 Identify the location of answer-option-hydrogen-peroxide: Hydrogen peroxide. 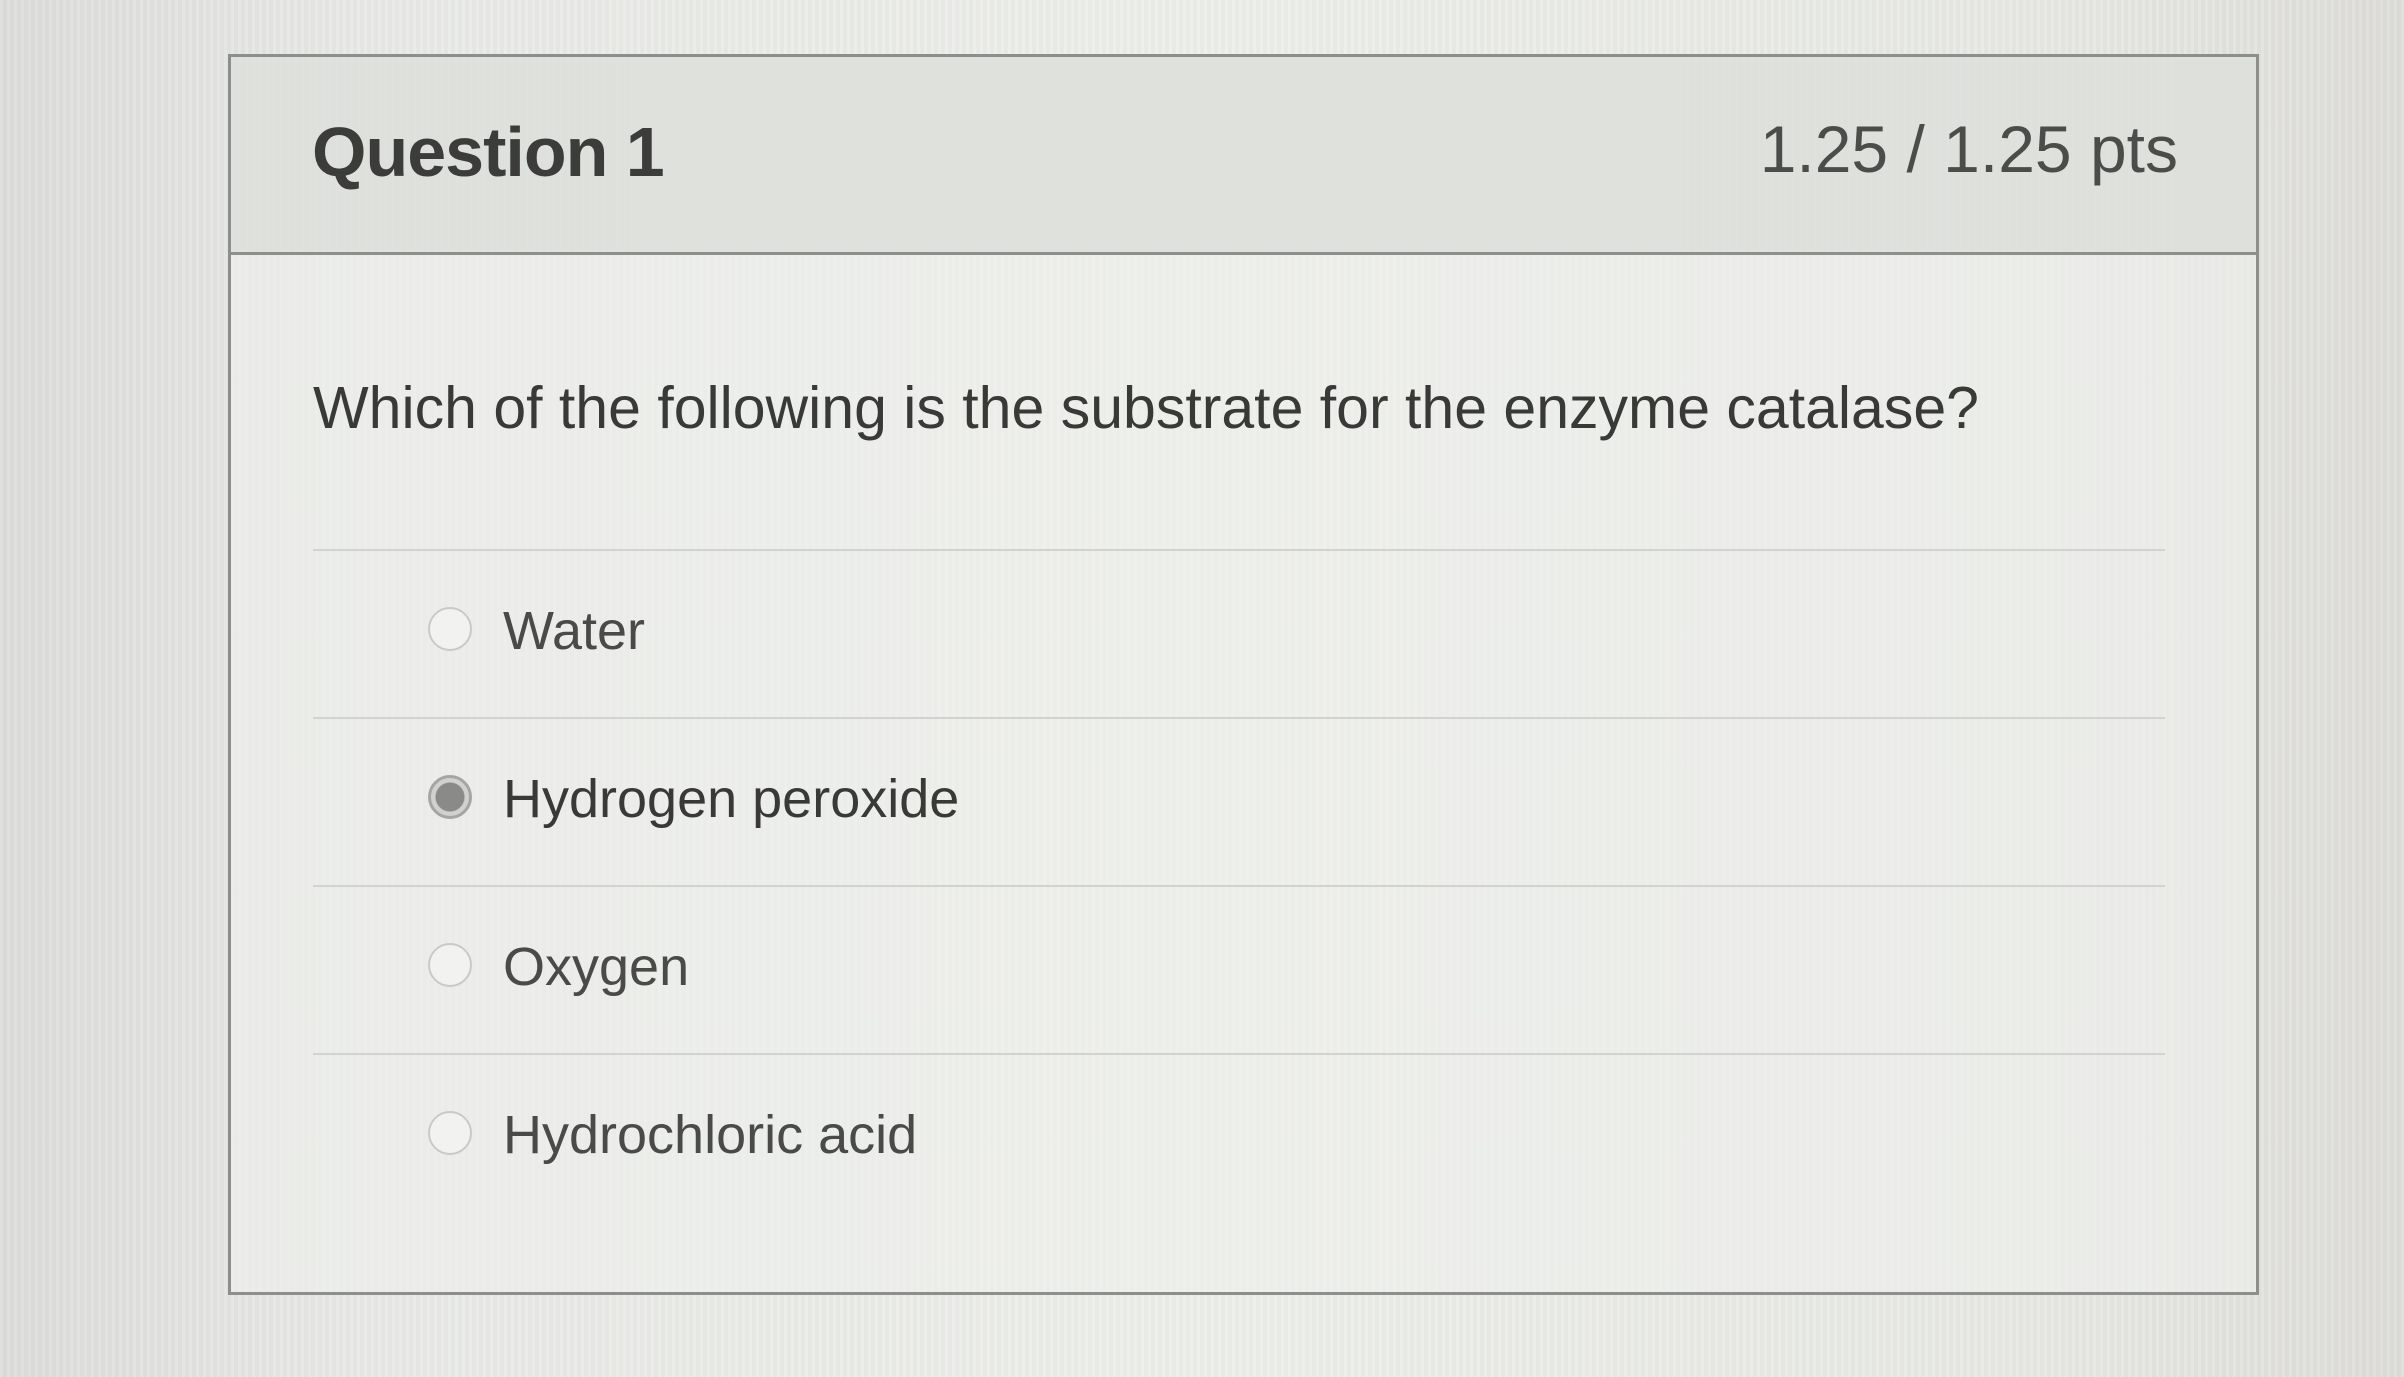
(1239, 802).